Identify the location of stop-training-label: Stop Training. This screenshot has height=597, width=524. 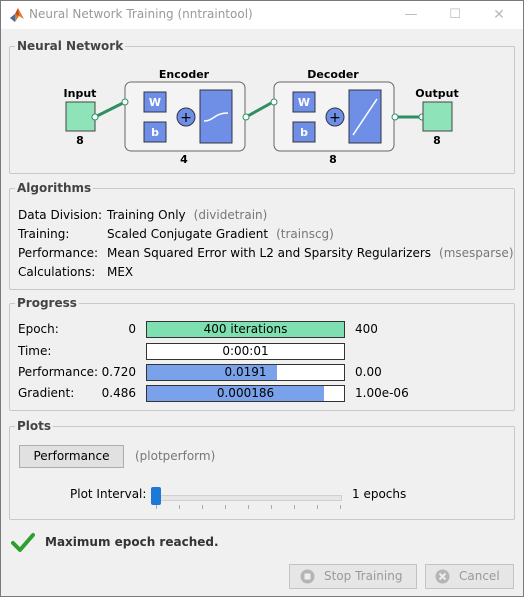
(363, 576).